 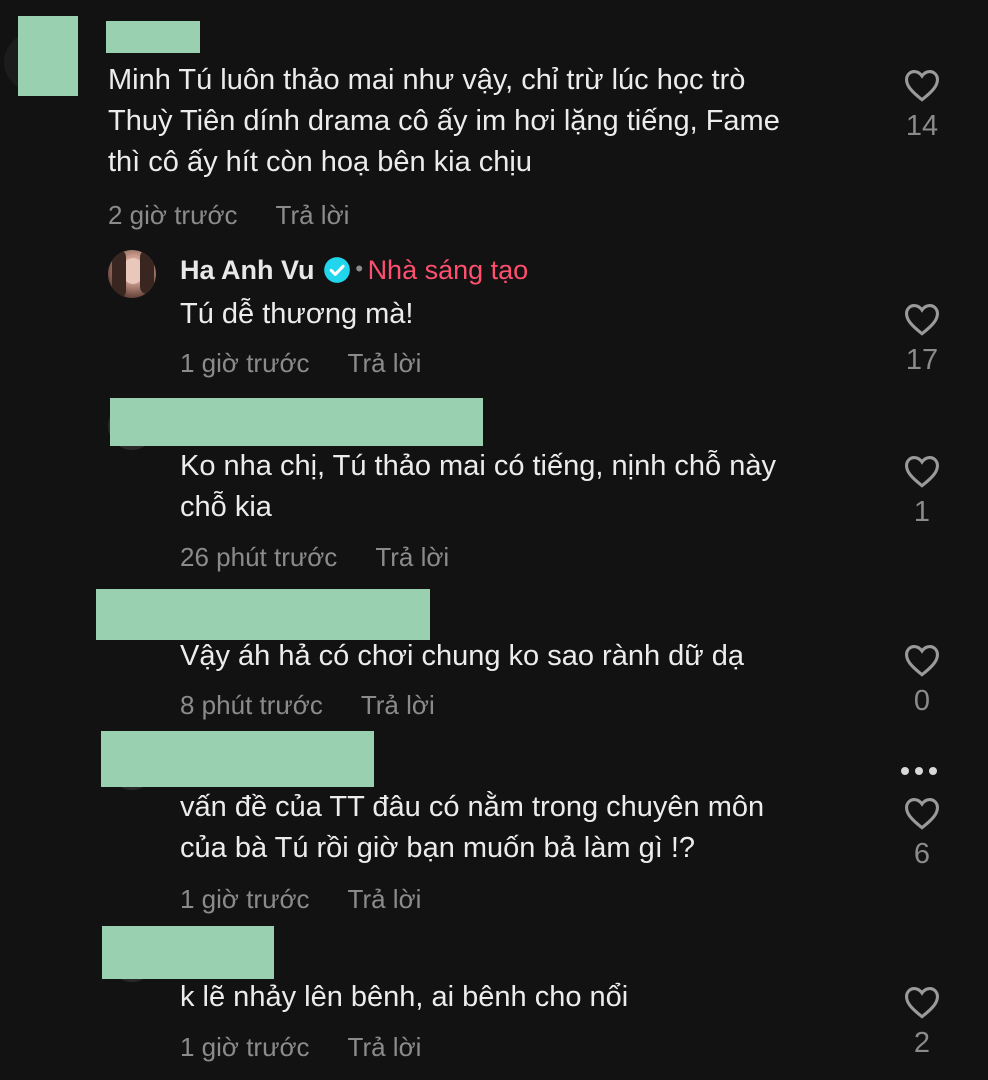 I want to click on like-count: 1, so click(x=922, y=512).